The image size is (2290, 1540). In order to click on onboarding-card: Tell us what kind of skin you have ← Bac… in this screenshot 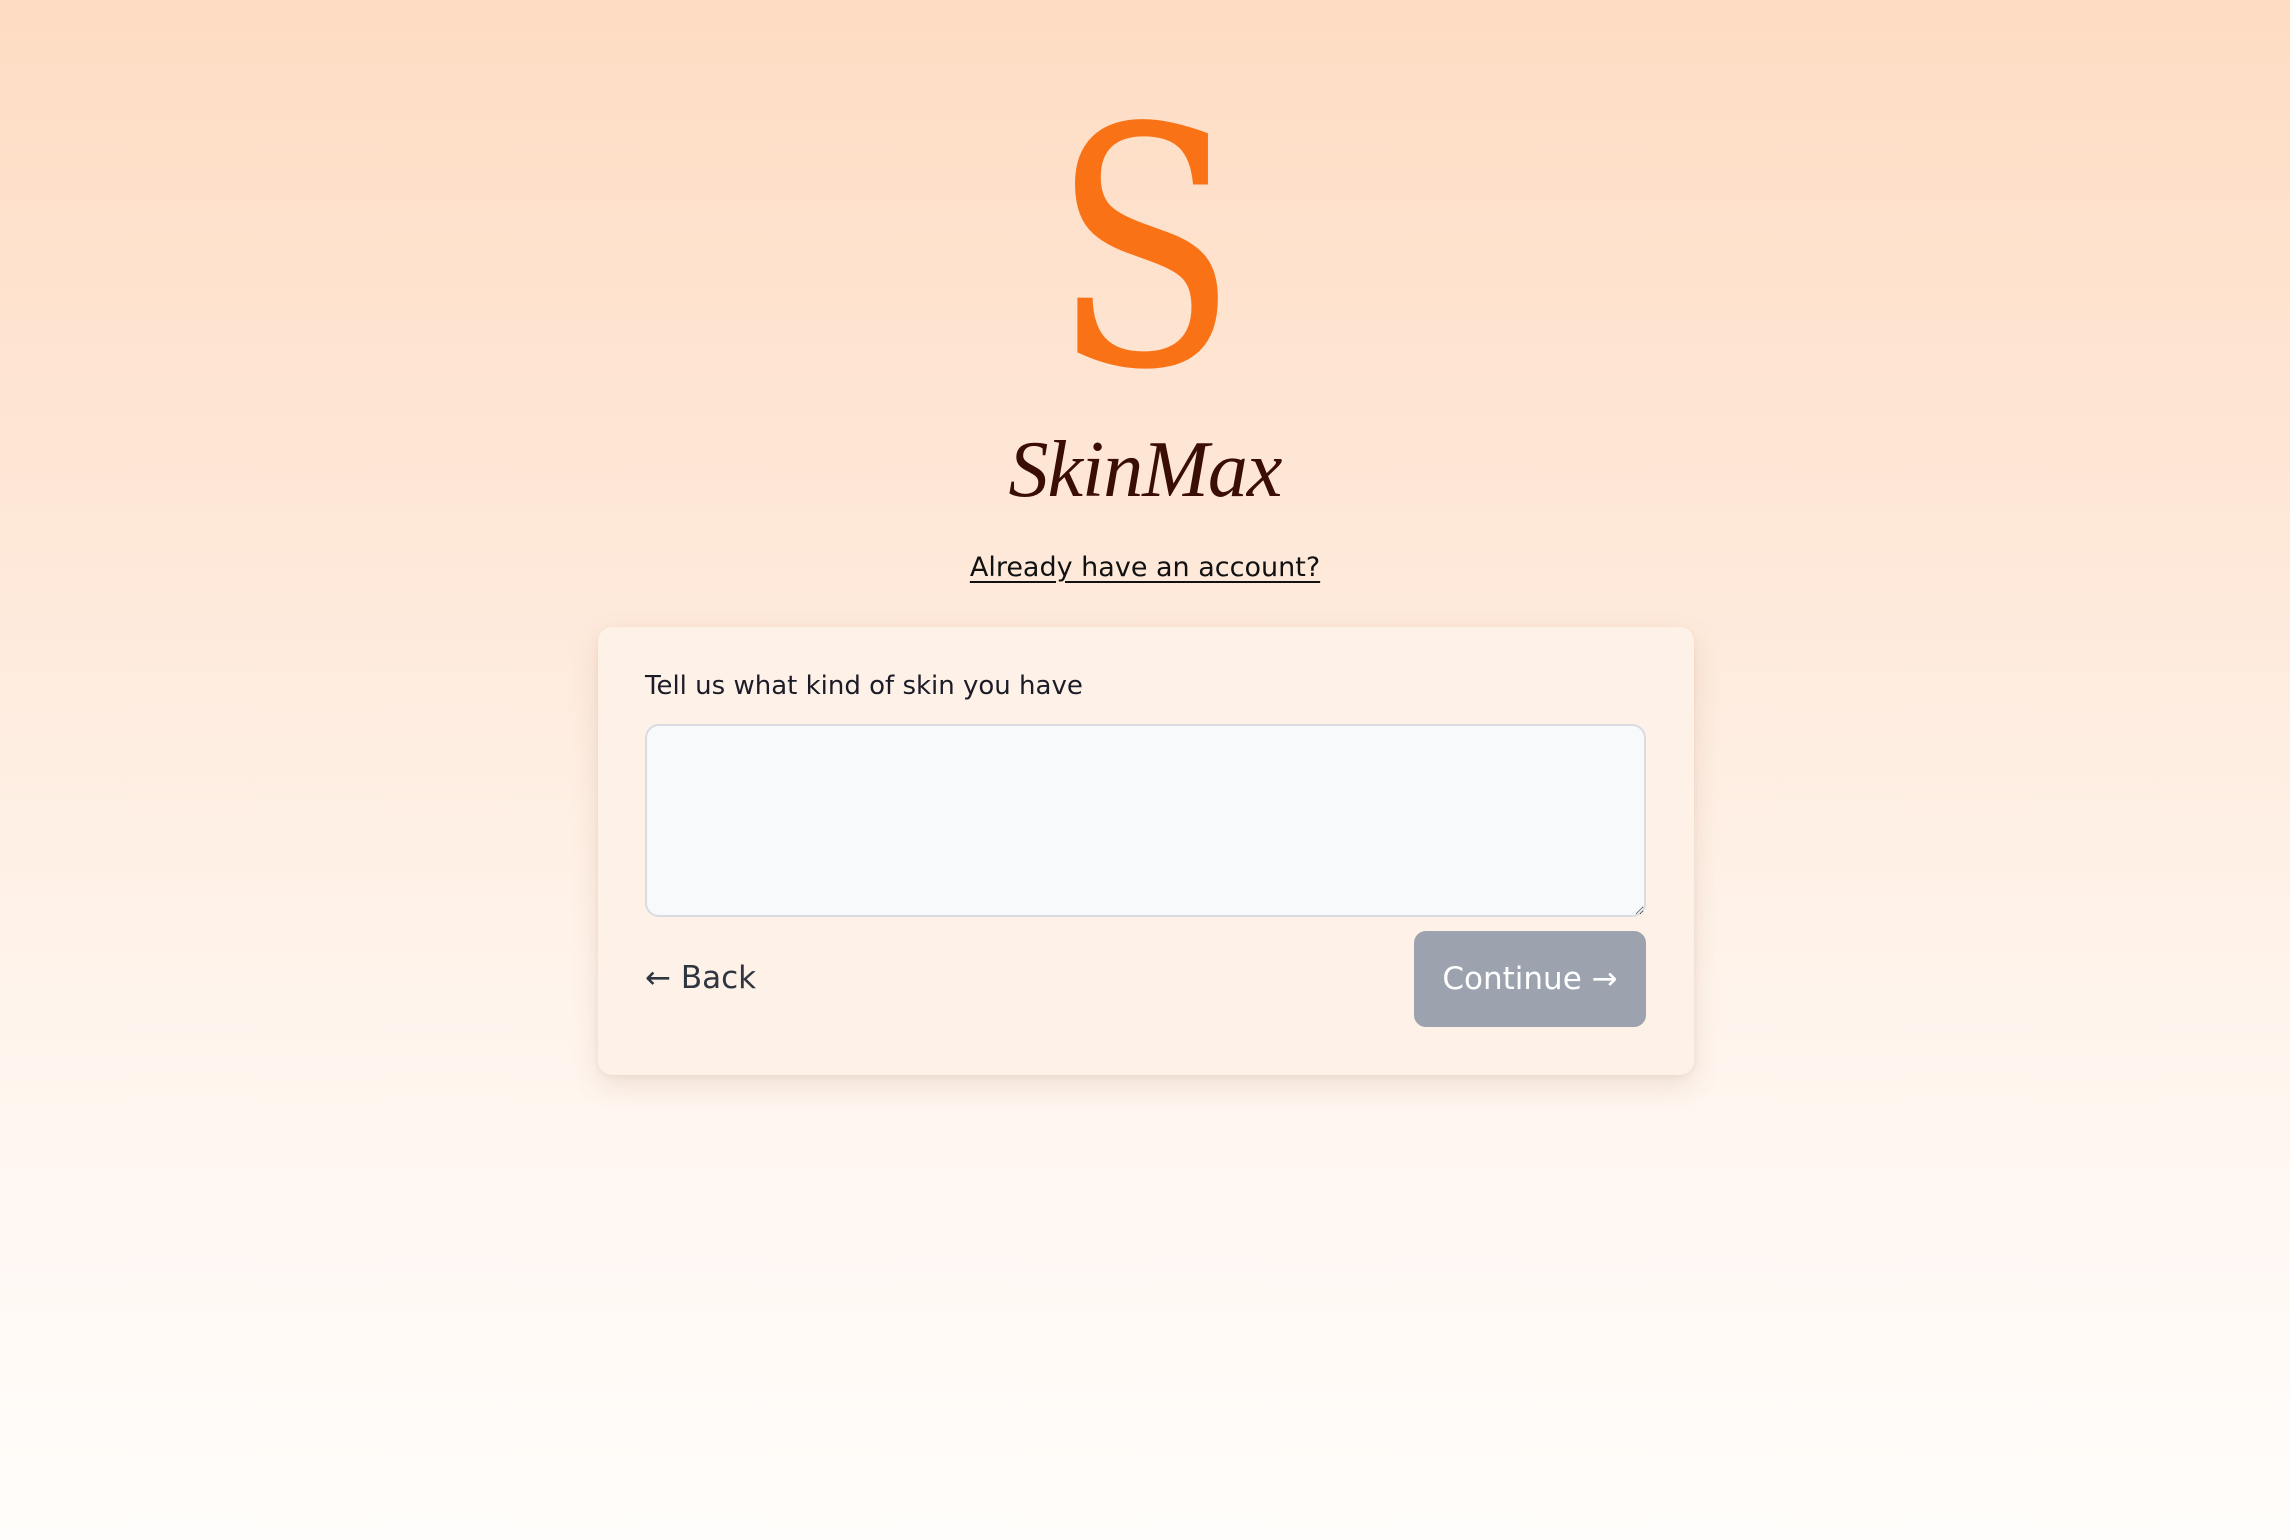, I will do `click(1146, 851)`.